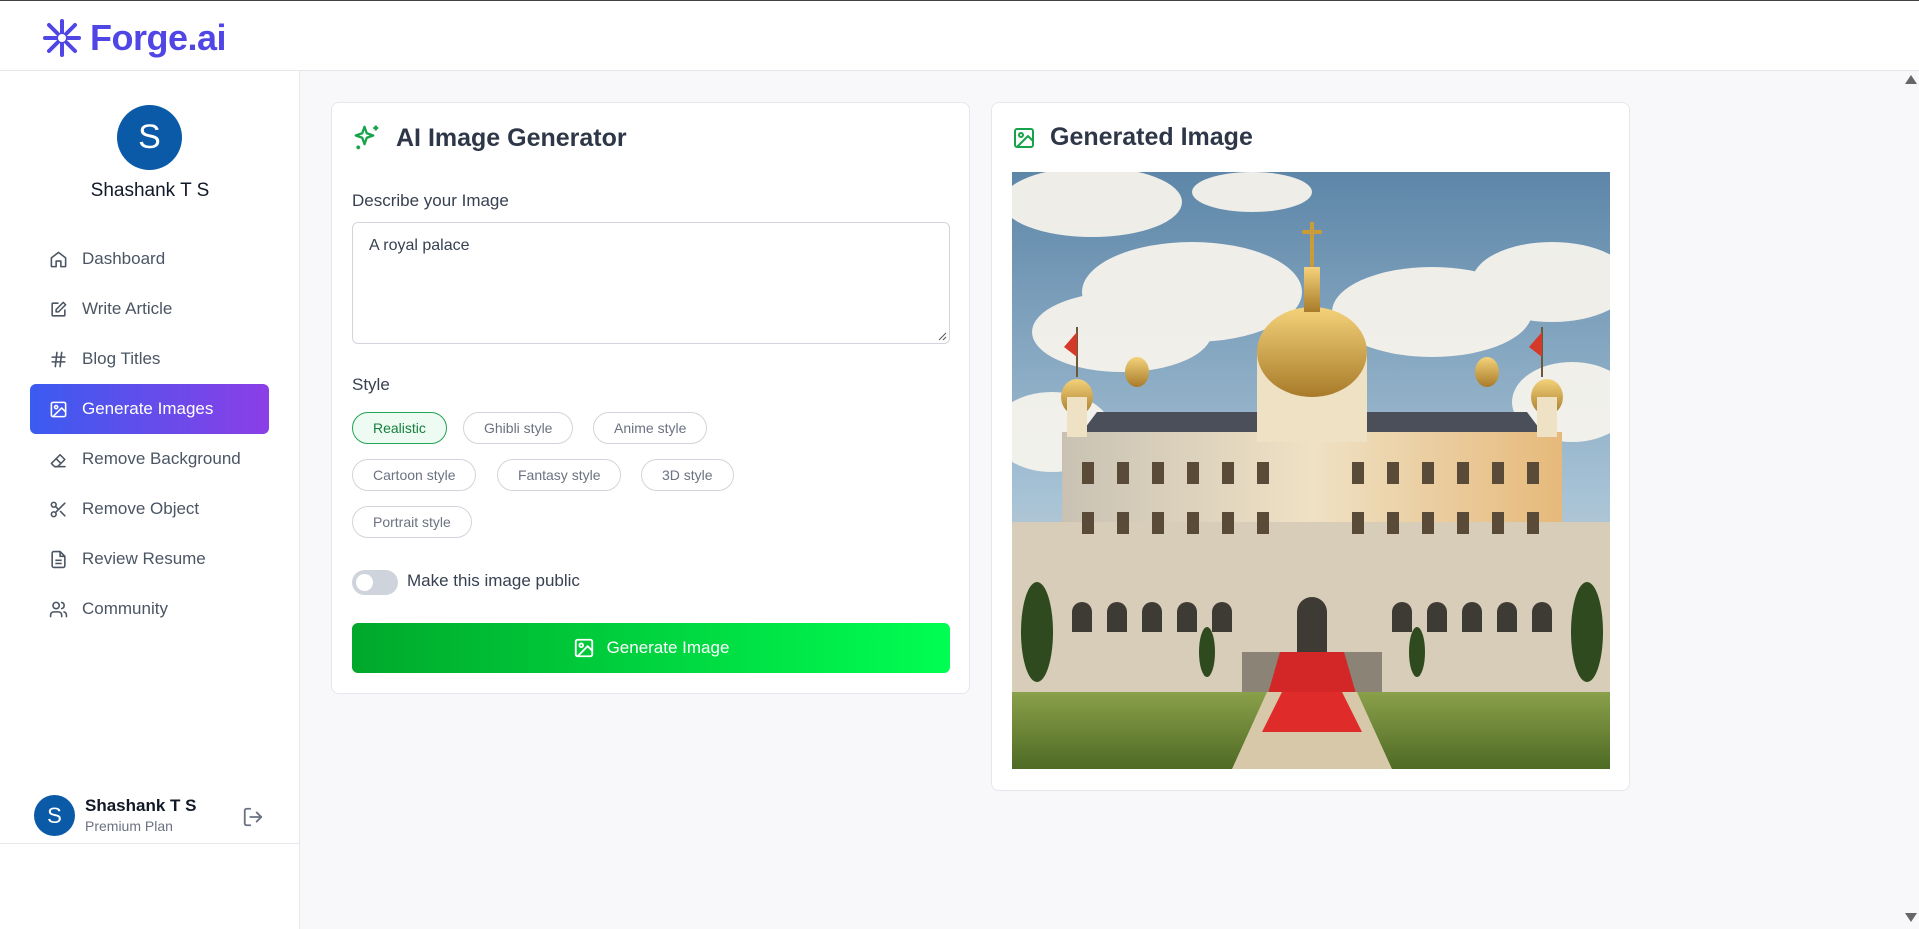 The height and width of the screenshot is (929, 1919). I want to click on prompt-text: A royal palace, so click(419, 245).